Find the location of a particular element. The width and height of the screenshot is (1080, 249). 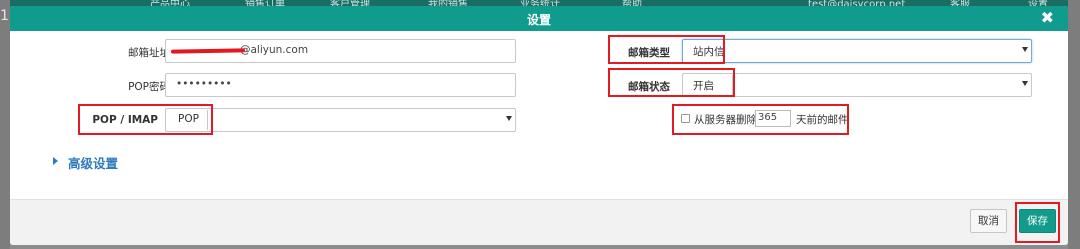

cancel-button: 取消 is located at coordinates (988, 221).